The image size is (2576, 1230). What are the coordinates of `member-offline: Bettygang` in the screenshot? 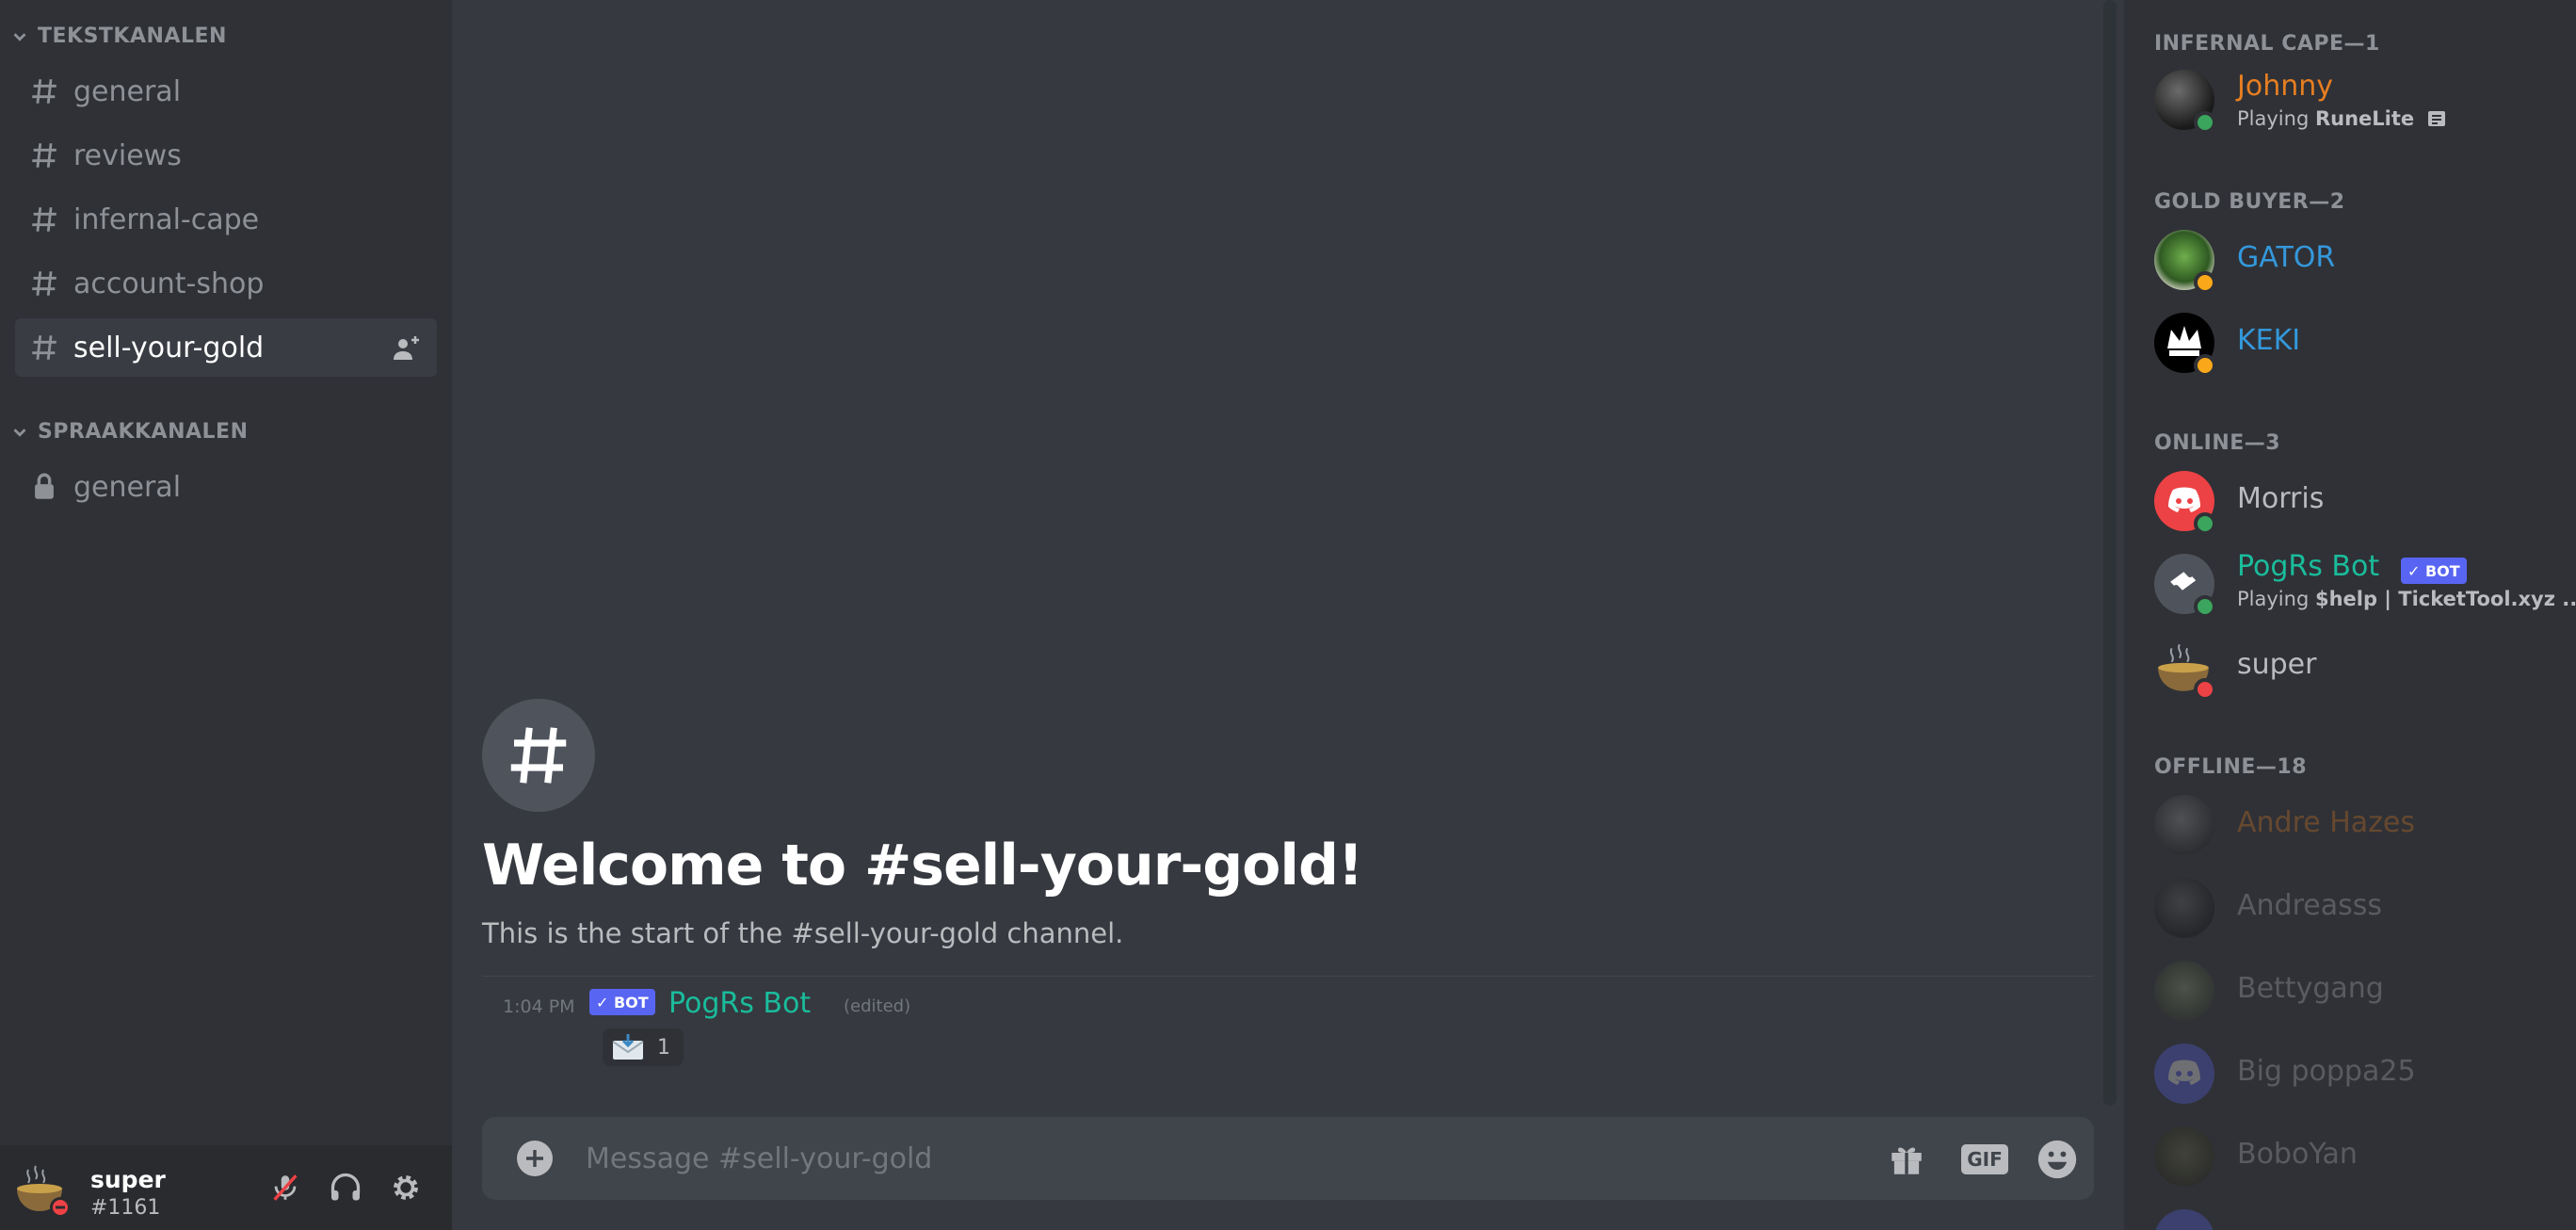 It's located at (2361, 991).